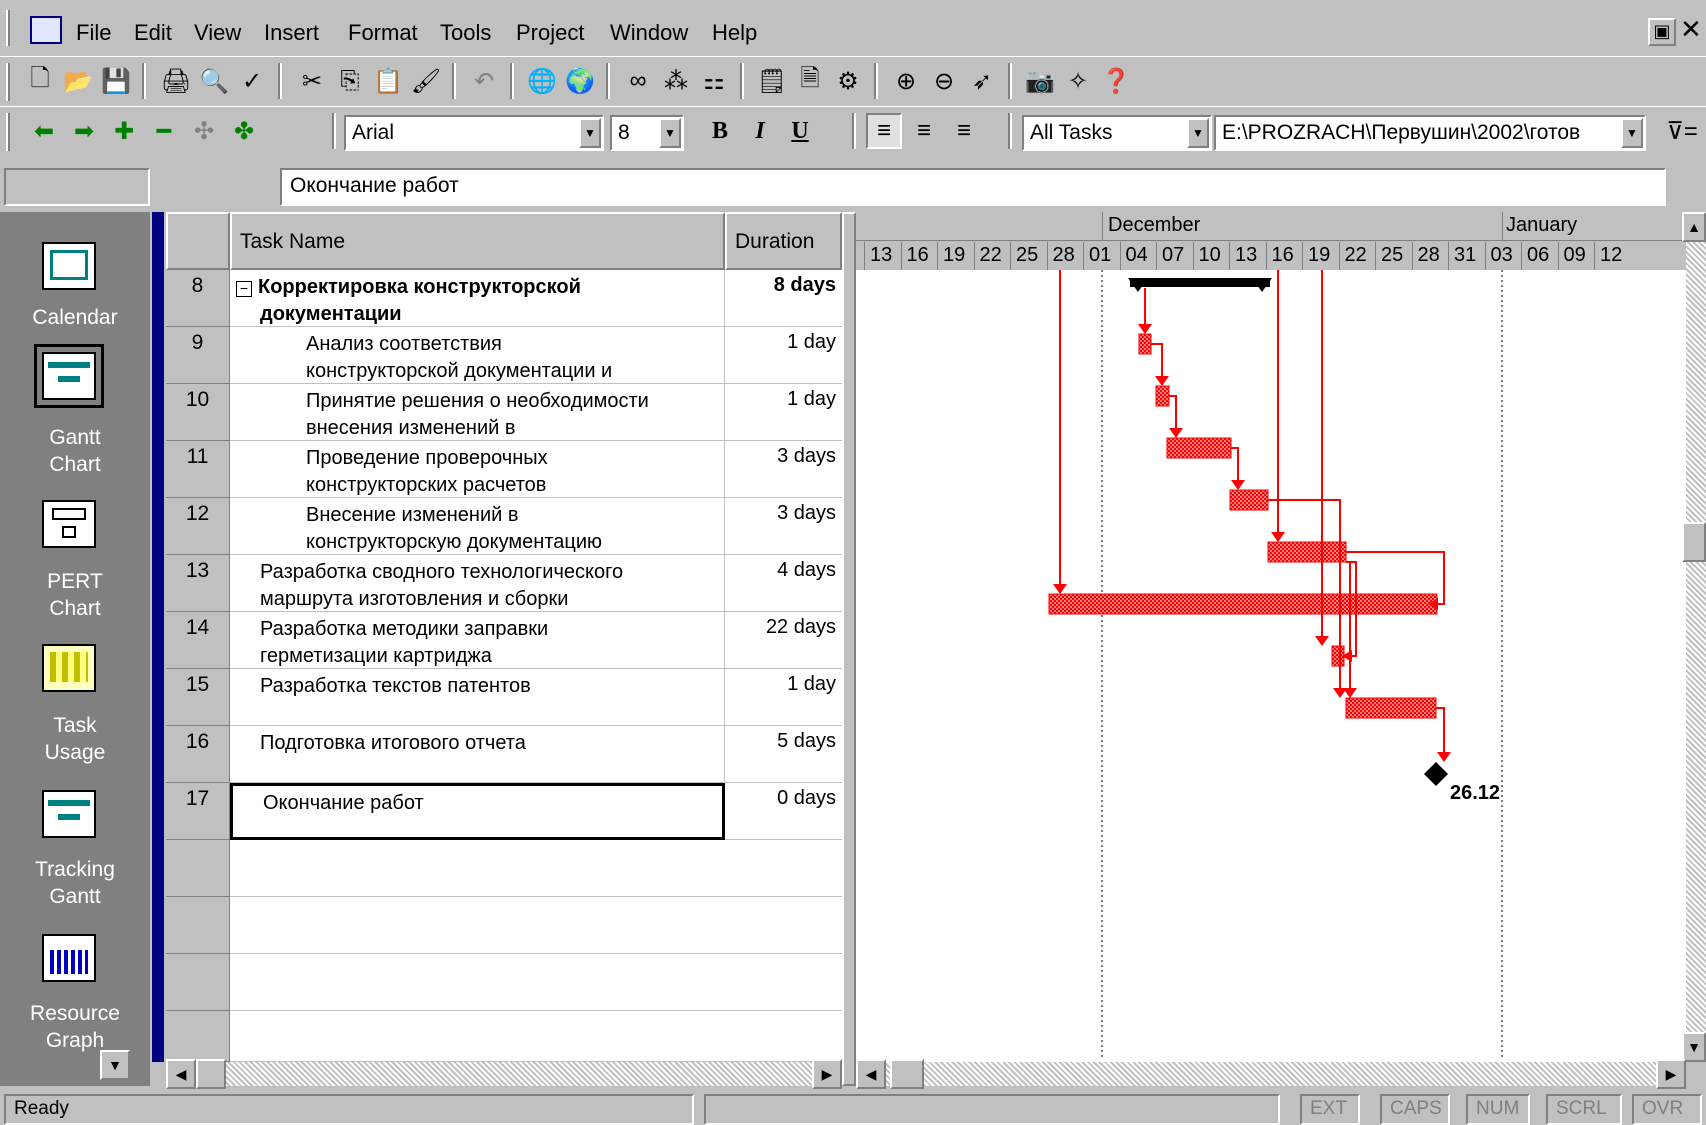  What do you see at coordinates (550, 33) in the screenshot?
I see `menu-project: Project` at bounding box center [550, 33].